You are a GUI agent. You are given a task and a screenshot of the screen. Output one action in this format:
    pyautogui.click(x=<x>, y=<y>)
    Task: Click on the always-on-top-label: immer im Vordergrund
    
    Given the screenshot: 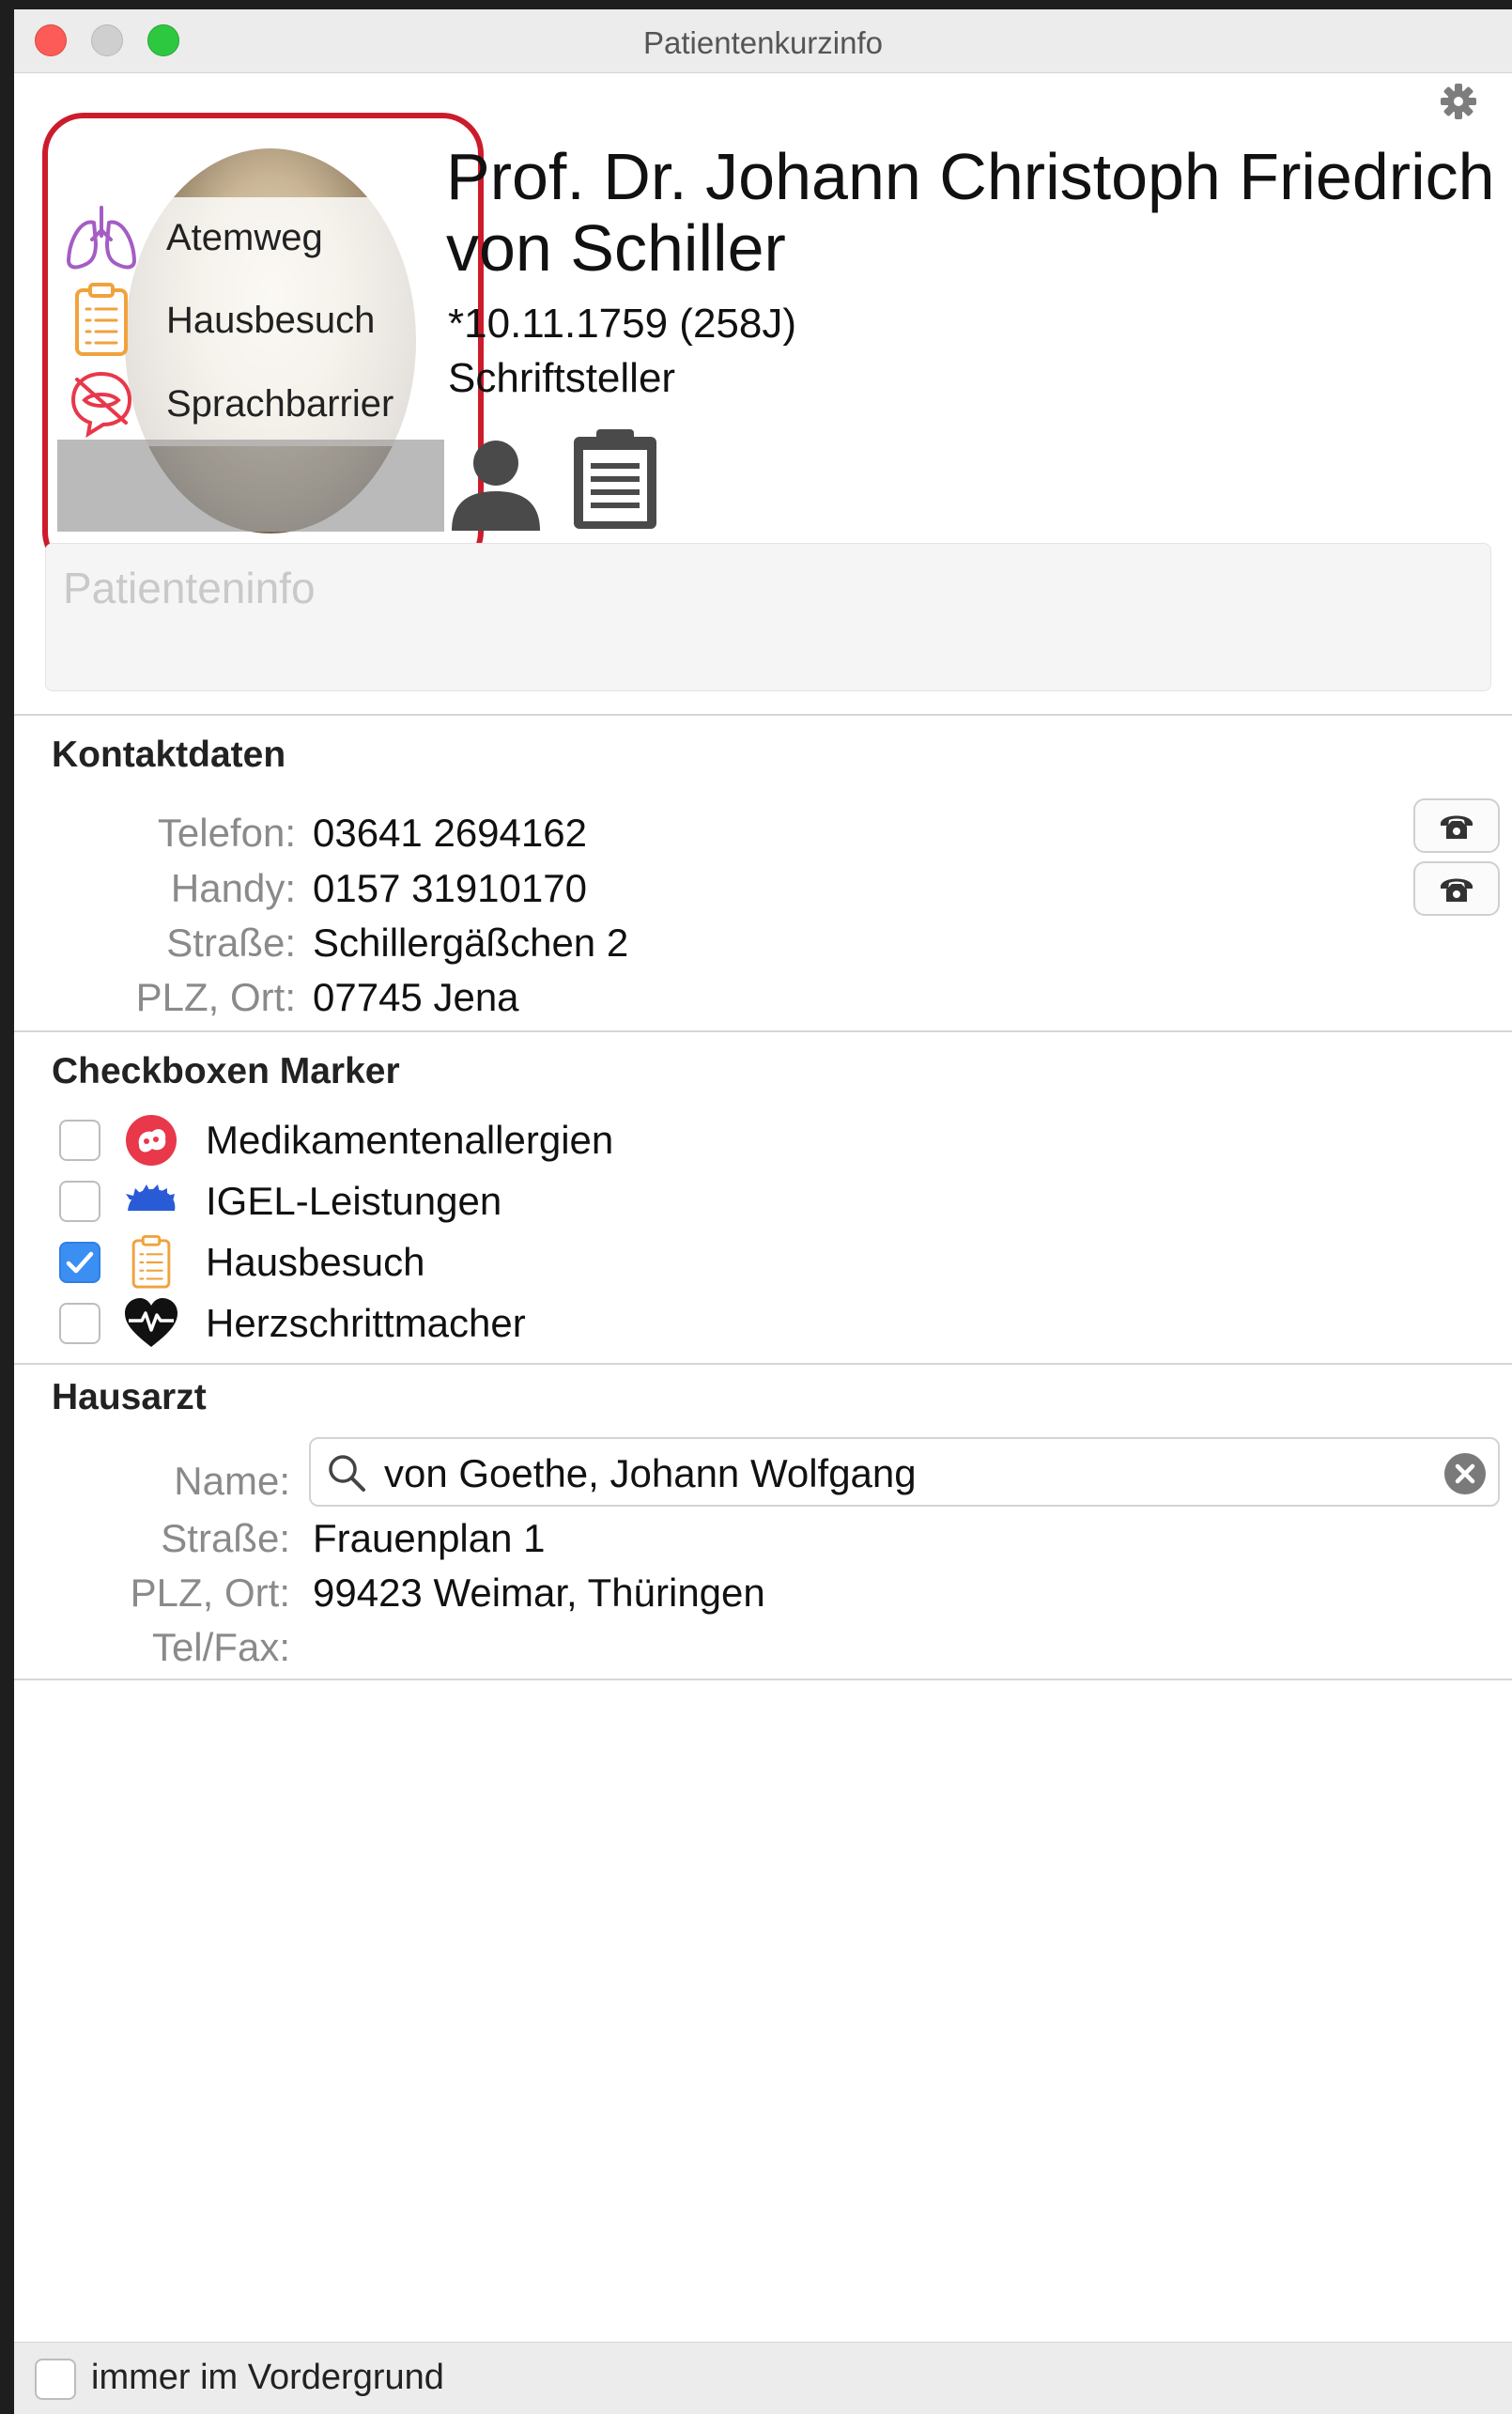 What is the action you would take?
    pyautogui.click(x=268, y=2377)
    